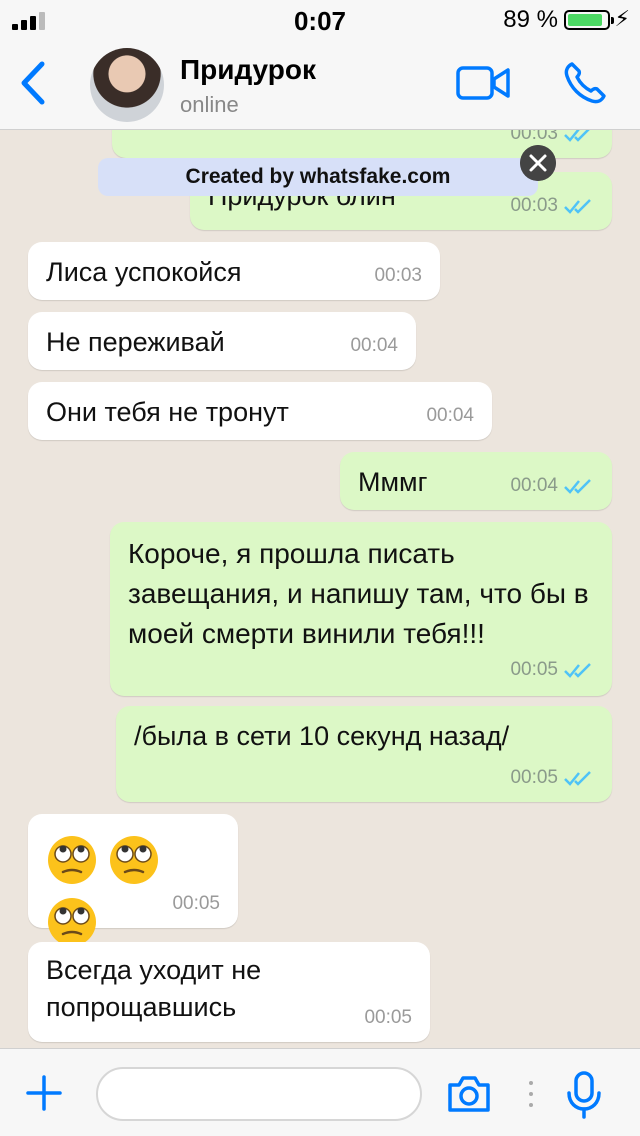  Describe the element at coordinates (259, 1094) in the screenshot. I see `message-input` at that location.